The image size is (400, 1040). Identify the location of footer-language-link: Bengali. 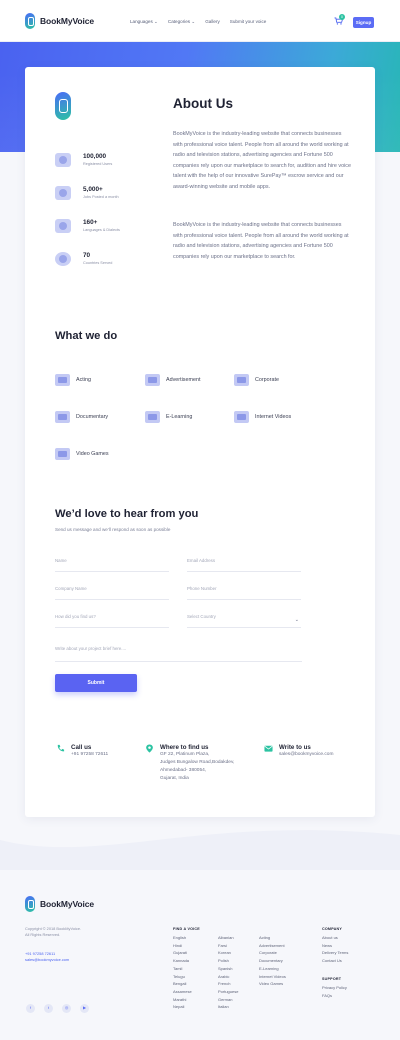
(182, 984).